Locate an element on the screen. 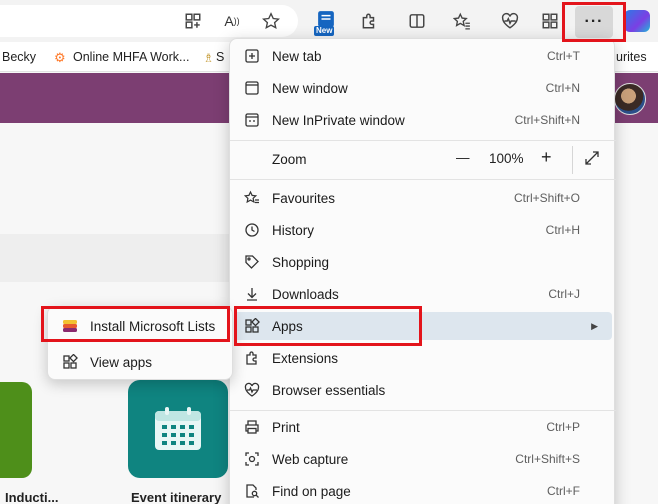 This screenshot has width=658, height=504. read-aloud-icon: A)) is located at coordinates (232, 21).